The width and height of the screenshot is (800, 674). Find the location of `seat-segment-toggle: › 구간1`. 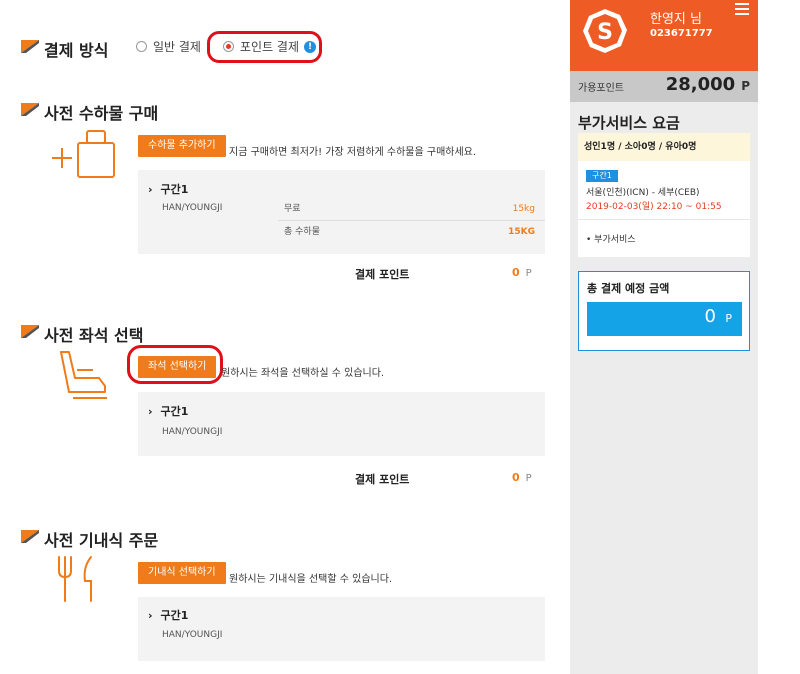

seat-segment-toggle: › 구간1 is located at coordinates (168, 411).